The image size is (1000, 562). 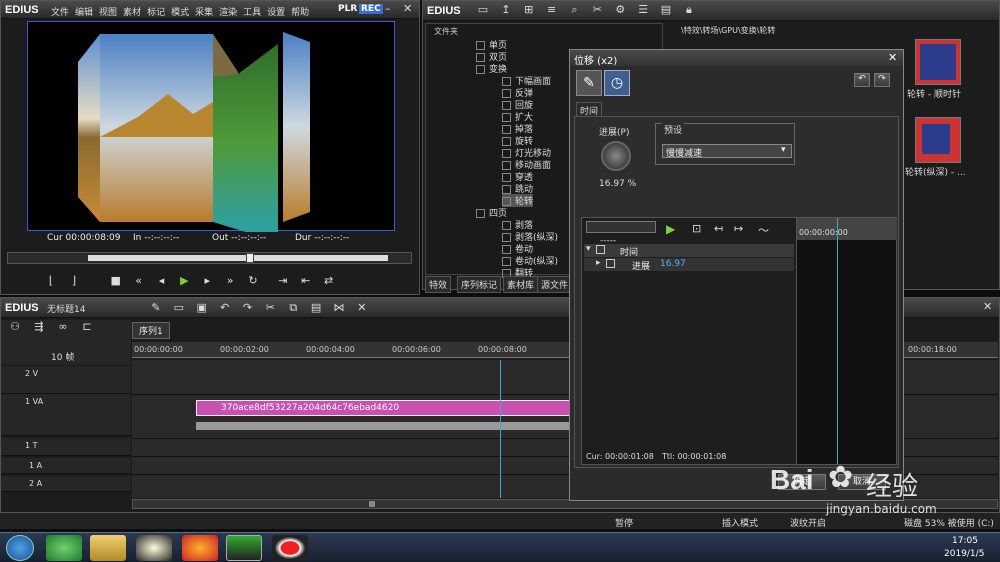 What do you see at coordinates (643, 10) in the screenshot?
I see `list-icon: ☰` at bounding box center [643, 10].